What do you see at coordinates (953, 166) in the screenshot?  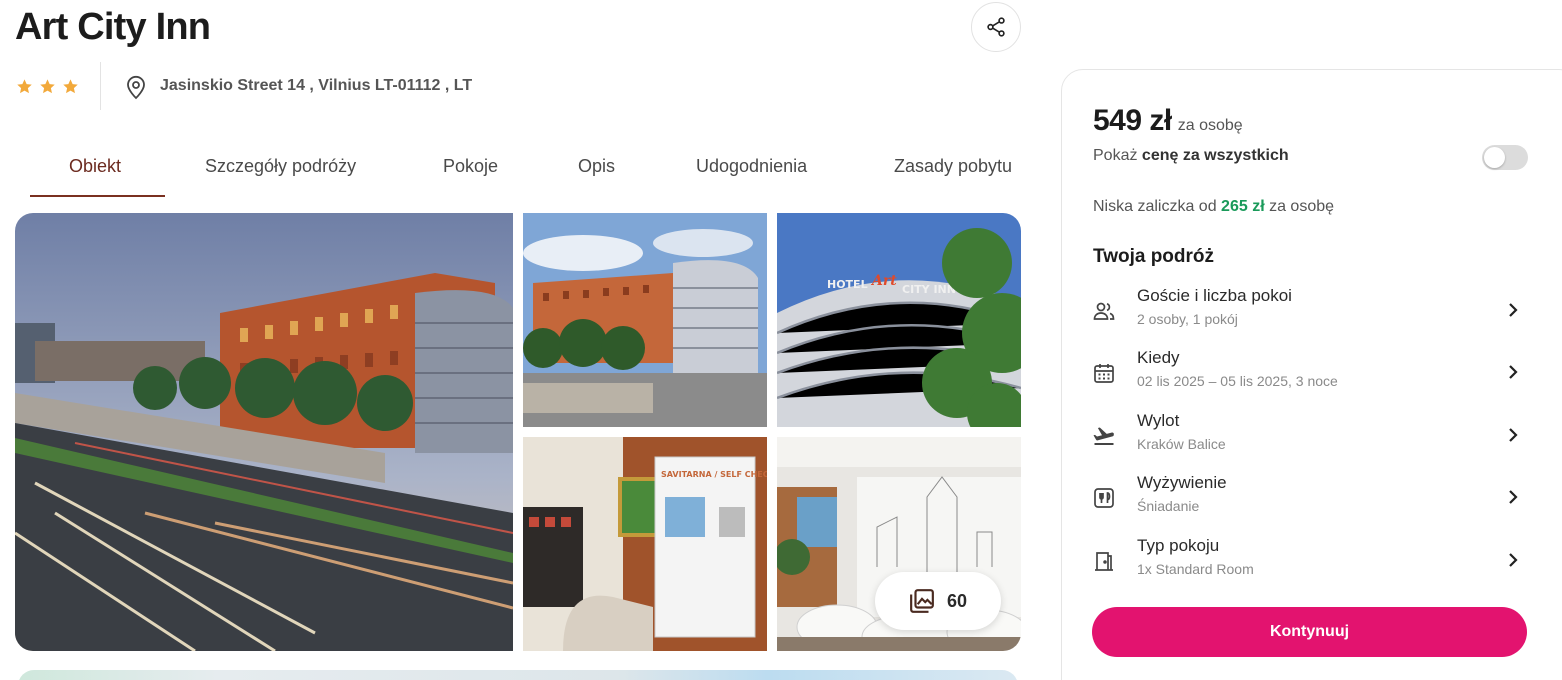 I see `tab-zasady-pobytu: Zasady pobytu` at bounding box center [953, 166].